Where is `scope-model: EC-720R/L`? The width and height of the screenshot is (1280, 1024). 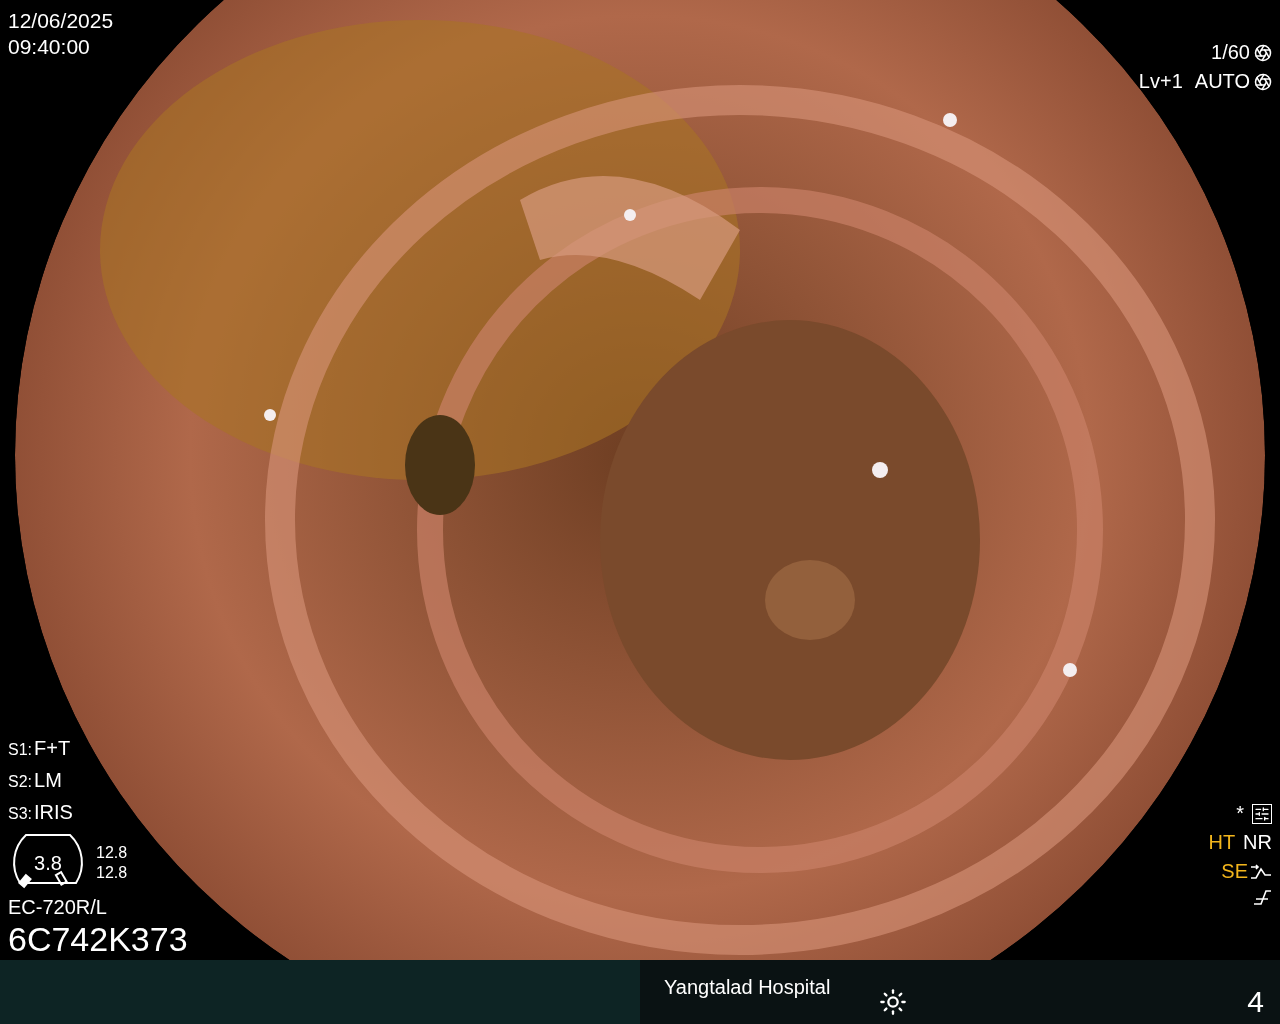 scope-model: EC-720R/L is located at coordinates (58, 907).